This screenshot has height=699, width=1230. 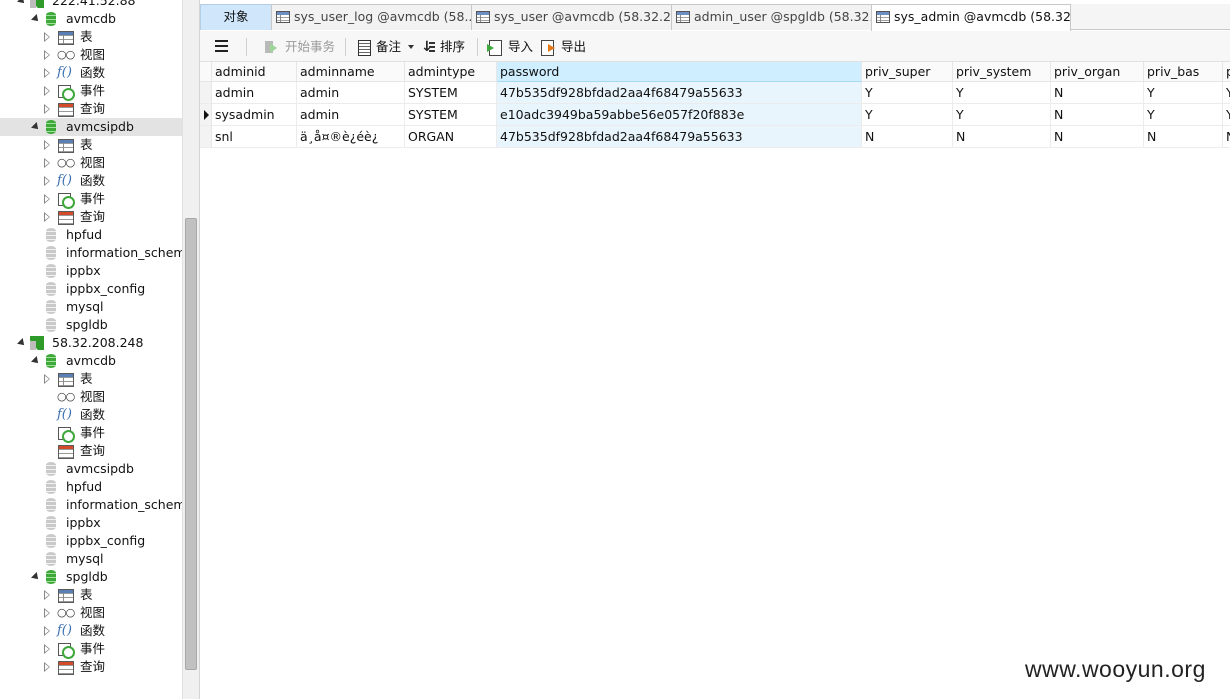 What do you see at coordinates (91, 343) in the screenshot?
I see `tree-item: 58.32.208.248` at bounding box center [91, 343].